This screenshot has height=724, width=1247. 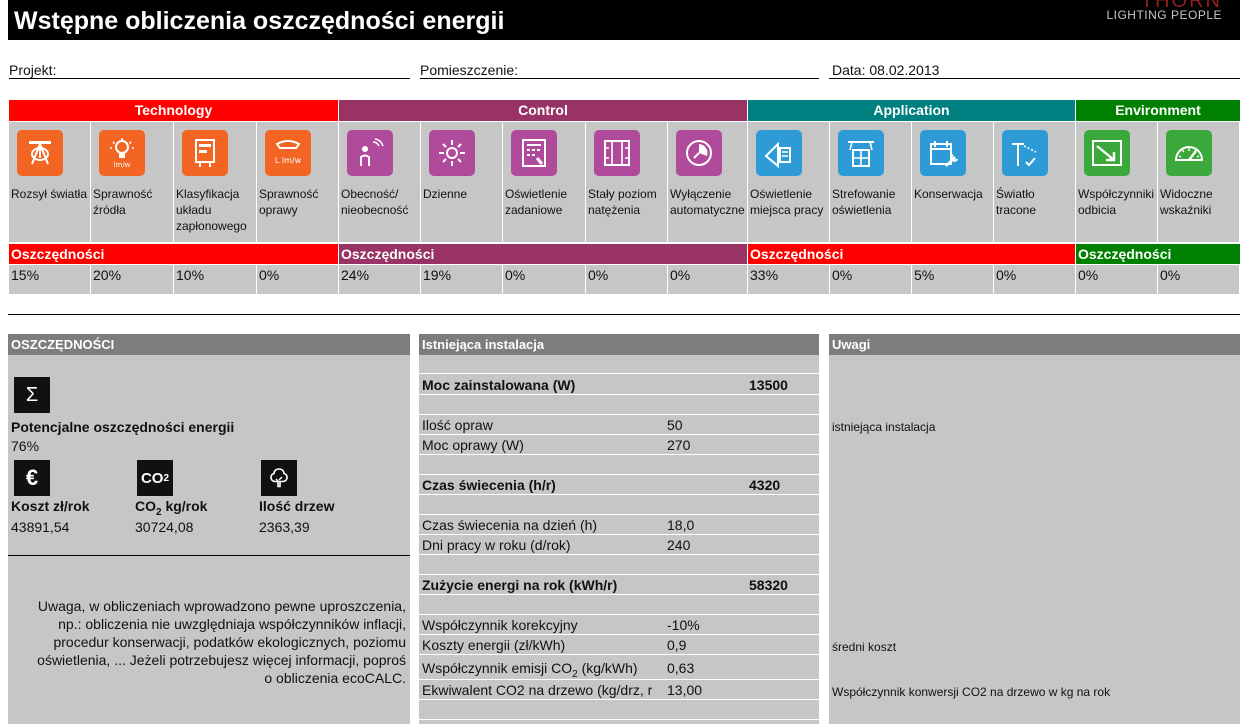 What do you see at coordinates (1034, 344) in the screenshot?
I see `remarks-heading: Uwagi` at bounding box center [1034, 344].